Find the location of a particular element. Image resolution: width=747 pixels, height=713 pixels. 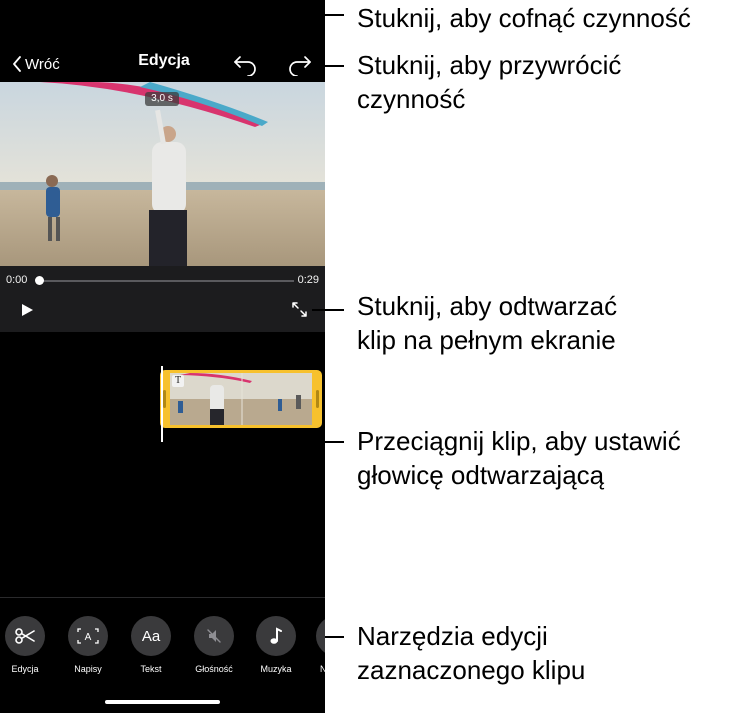

tool-music-label: Muzyka is located at coordinates (276, 669).